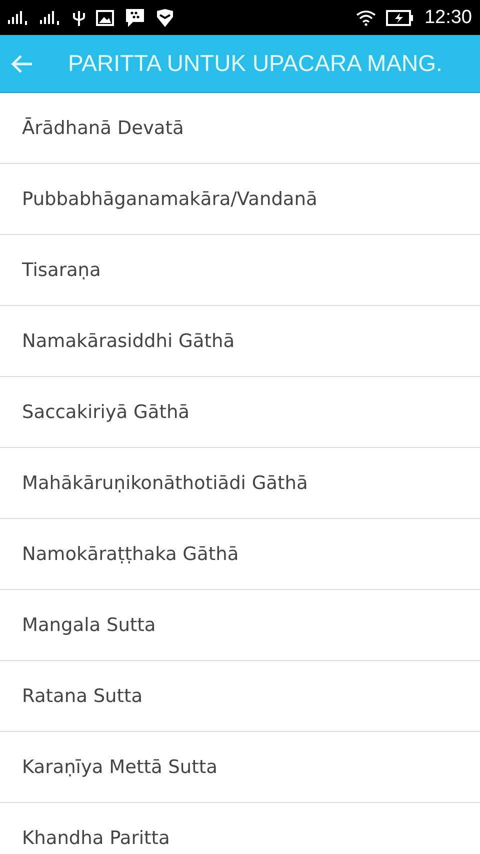 This screenshot has height=854, width=480. I want to click on screen-title: PARITTA UNTUK UPACARA MANG., so click(255, 63).